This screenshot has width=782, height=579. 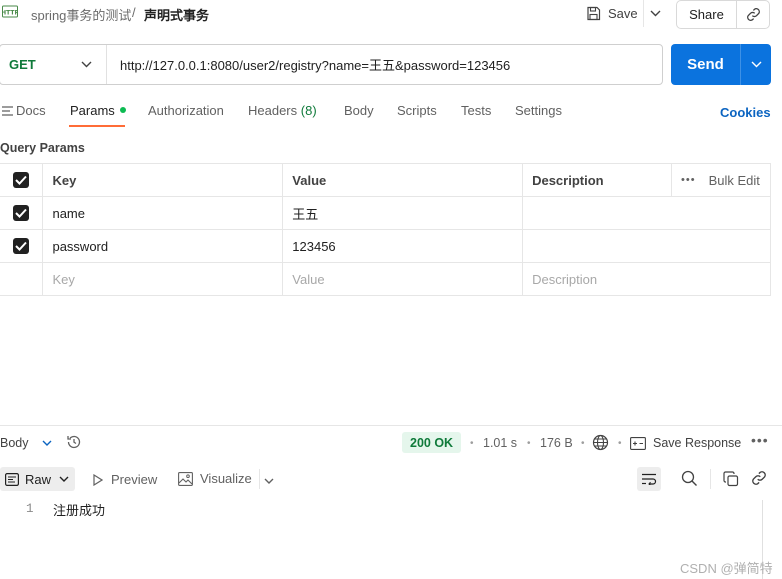 I want to click on share-label: Share, so click(x=706, y=14).